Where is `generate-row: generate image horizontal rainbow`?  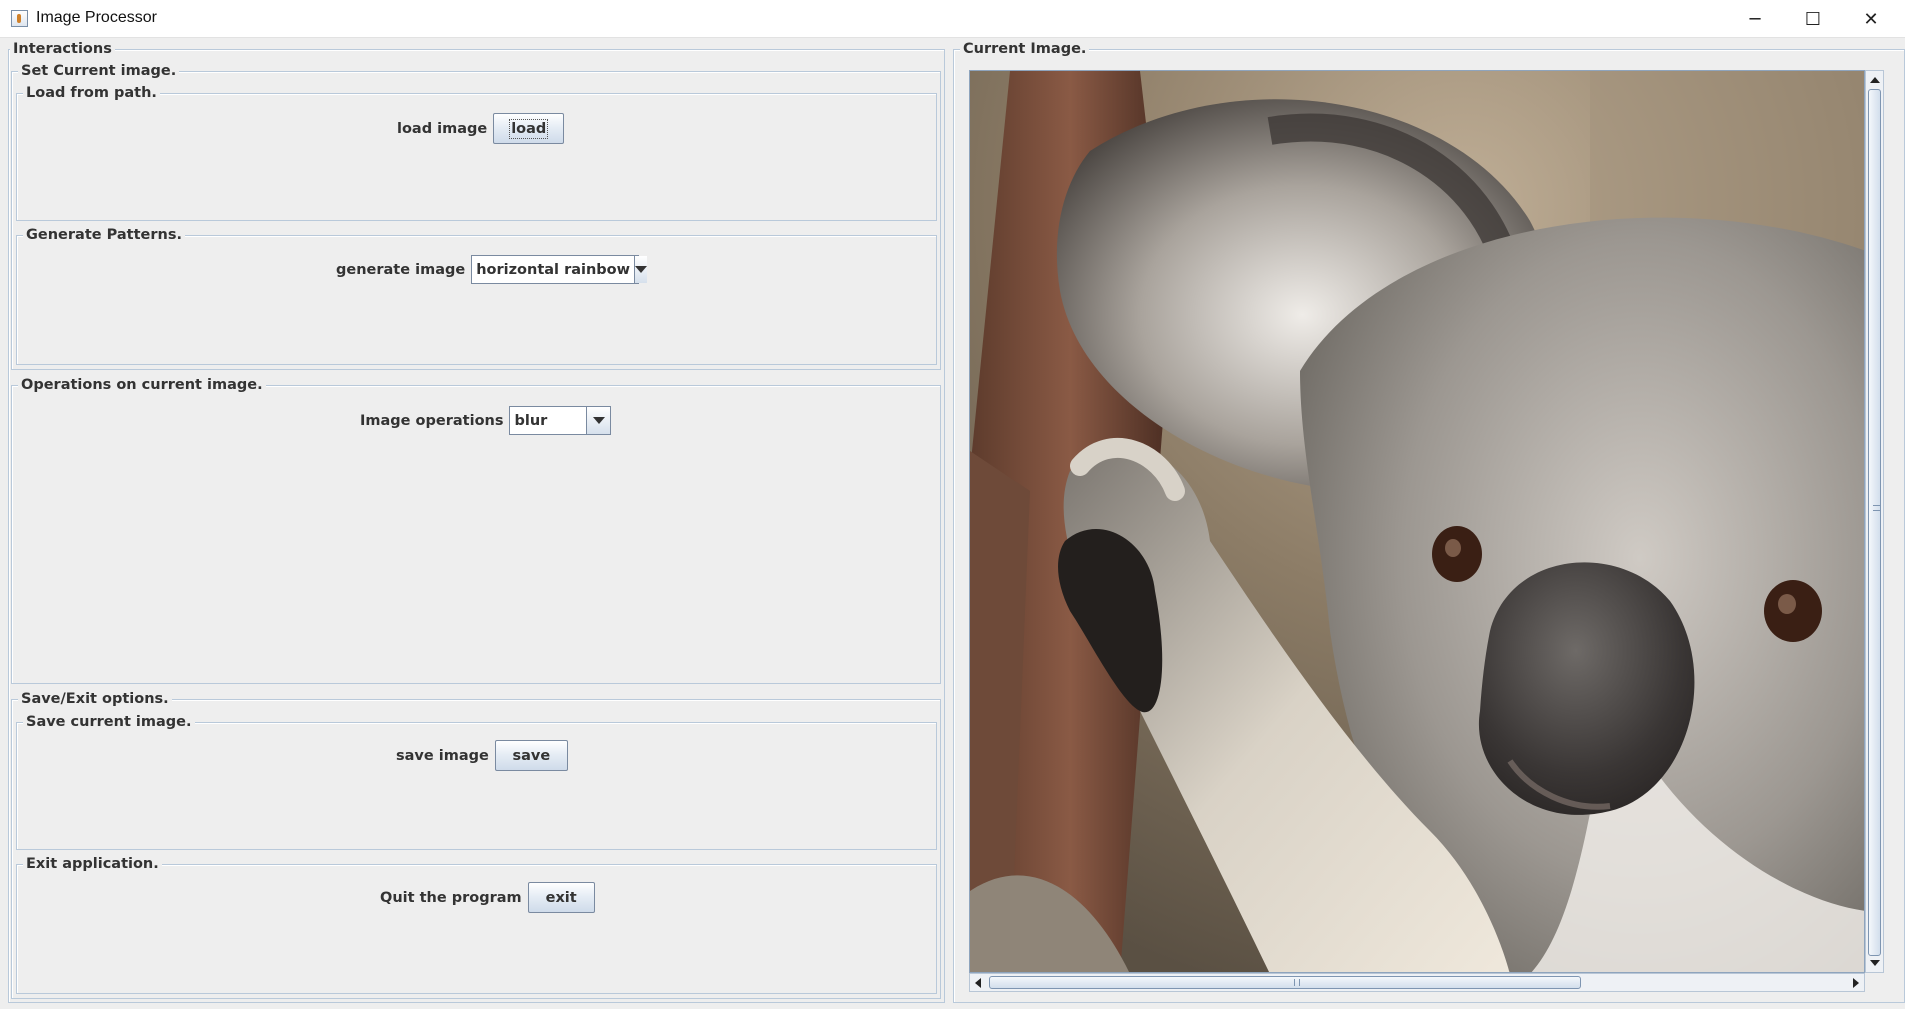
generate-row: generate image horizontal rainbow is located at coordinates (492, 269).